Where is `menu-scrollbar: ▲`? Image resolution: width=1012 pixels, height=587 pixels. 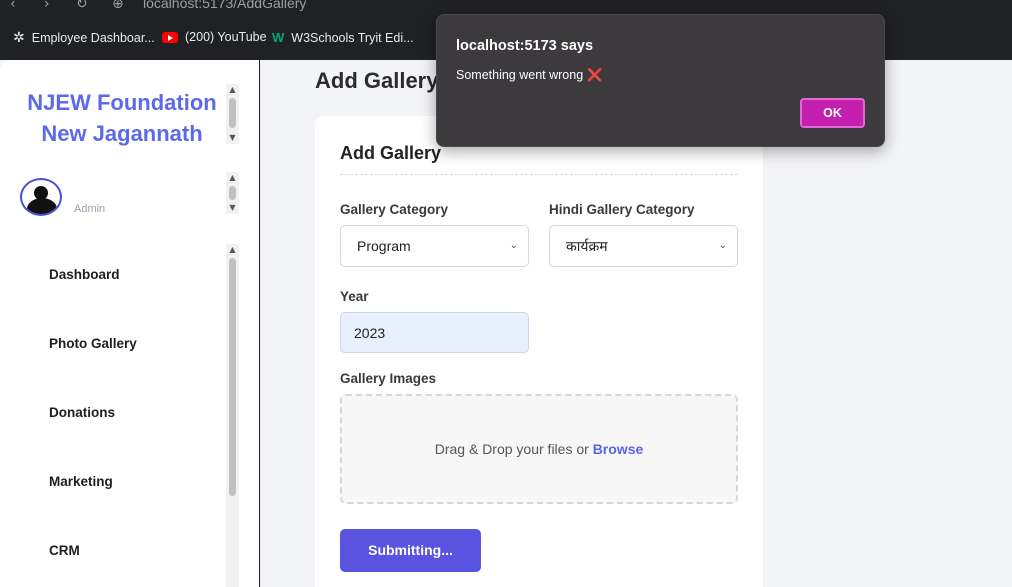
menu-scrollbar: ▲ is located at coordinates (232, 415).